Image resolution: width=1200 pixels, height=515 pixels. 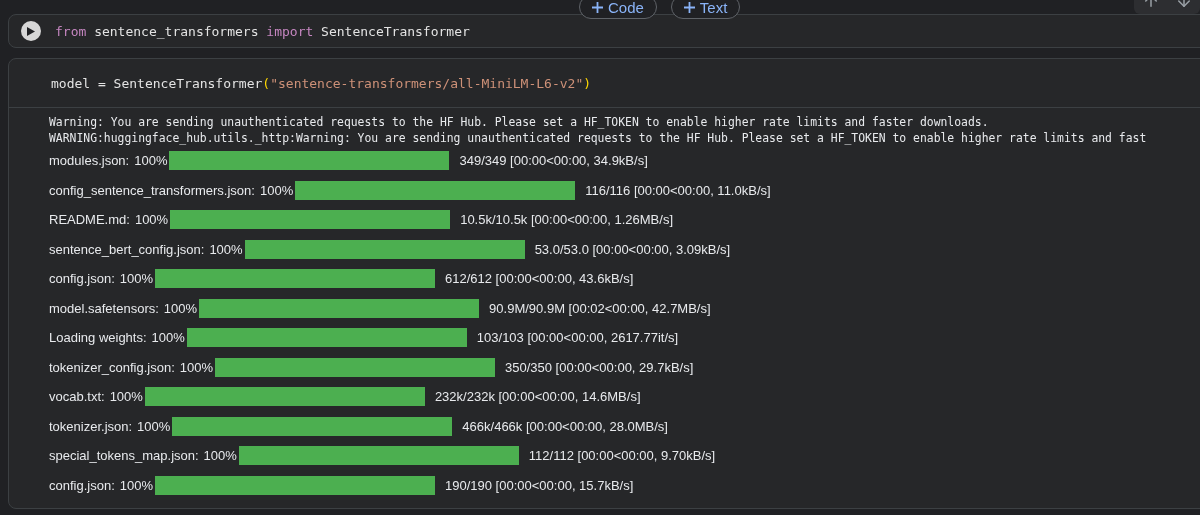 I want to click on progress-stats: 112/112 [00:00<00:00, 9.70kB/s], so click(x=622, y=456).